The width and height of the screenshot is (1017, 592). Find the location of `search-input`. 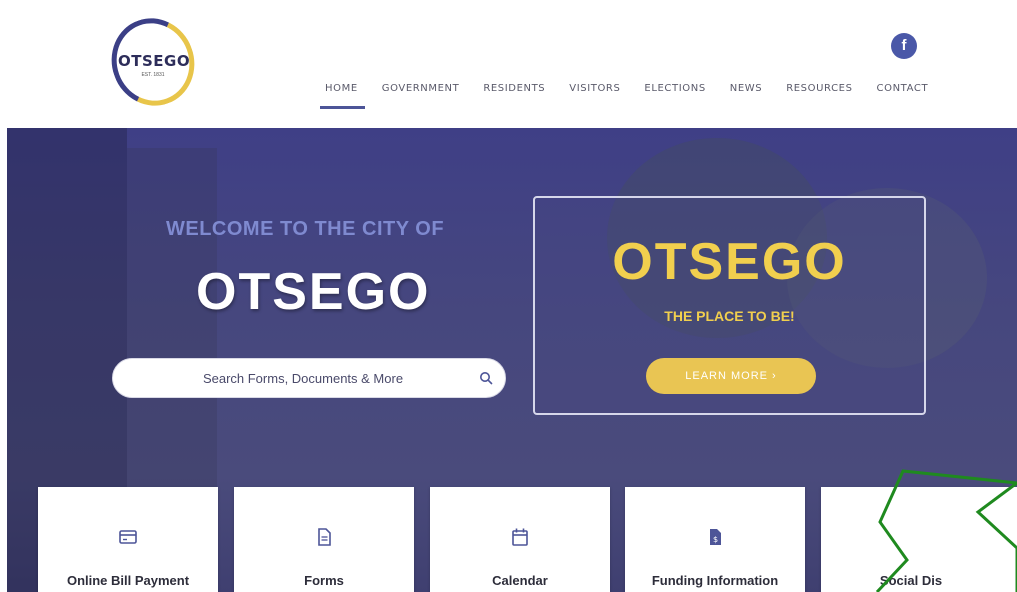

search-input is located at coordinates (303, 378).